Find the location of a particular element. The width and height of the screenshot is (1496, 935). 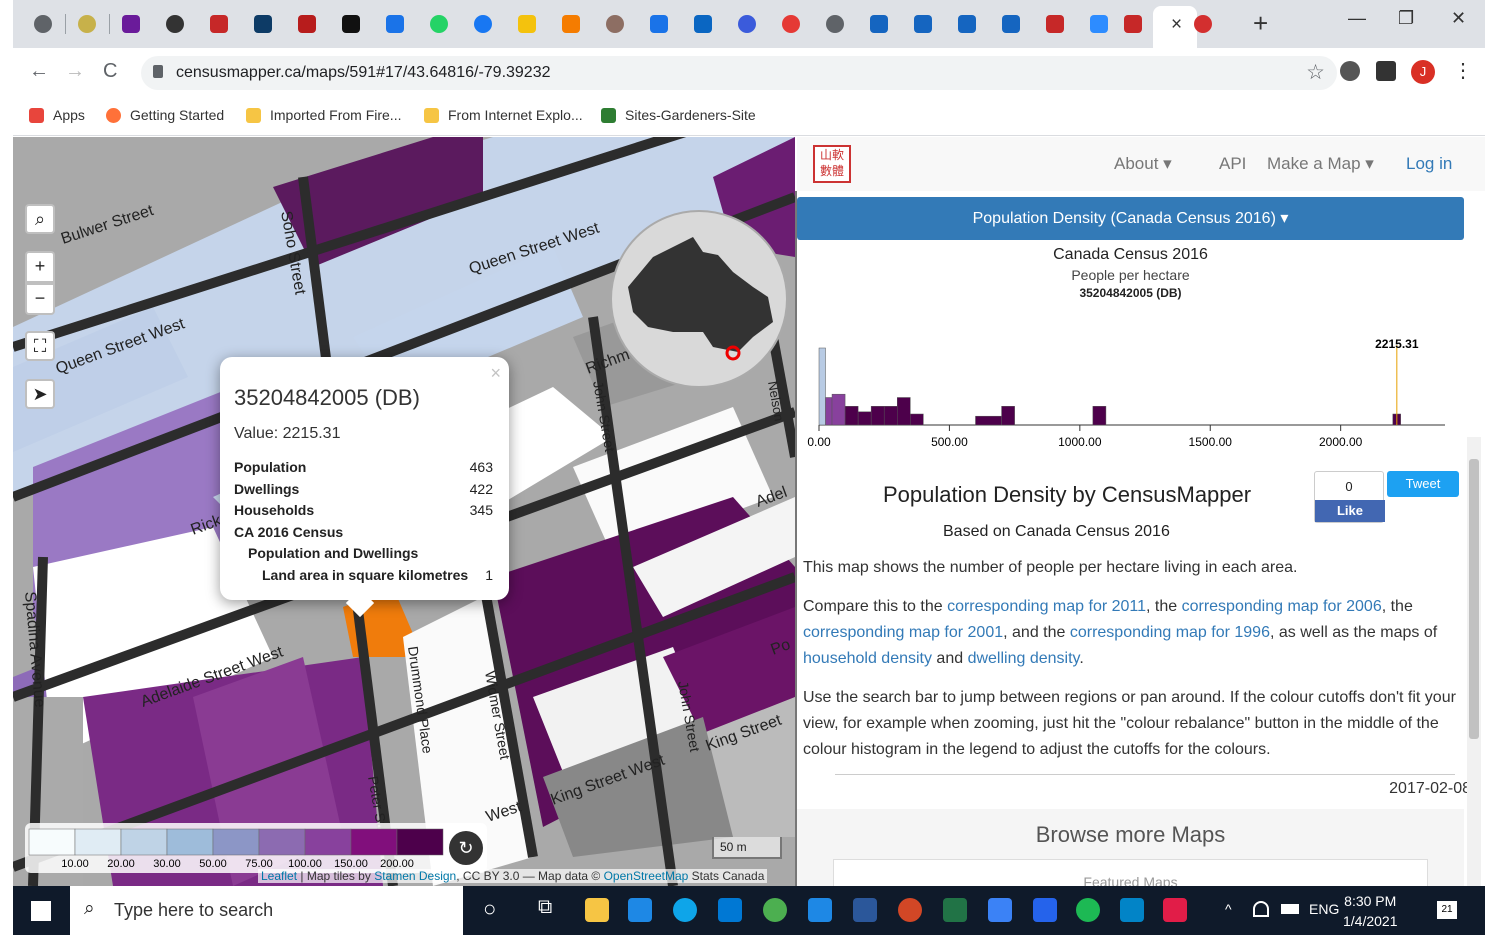

powerpoint-icon is located at coordinates (910, 910).